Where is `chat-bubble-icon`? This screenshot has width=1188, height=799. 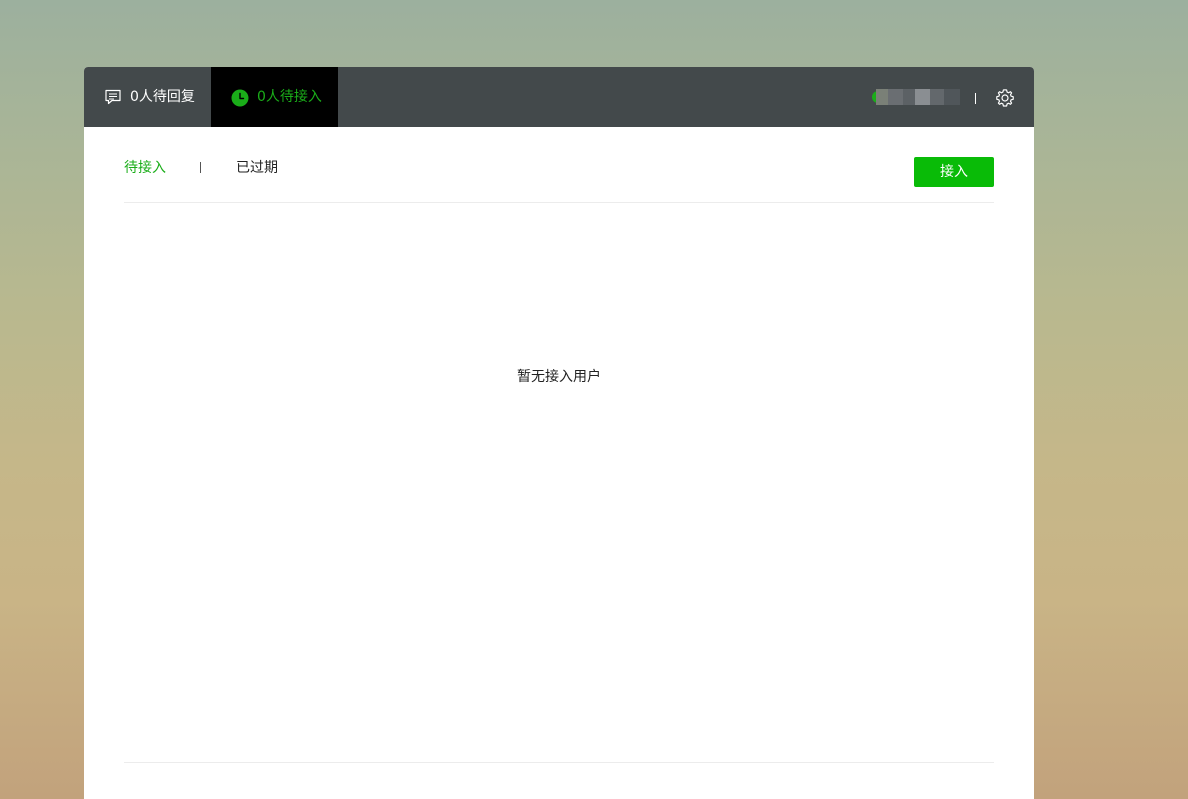 chat-bubble-icon is located at coordinates (113, 97).